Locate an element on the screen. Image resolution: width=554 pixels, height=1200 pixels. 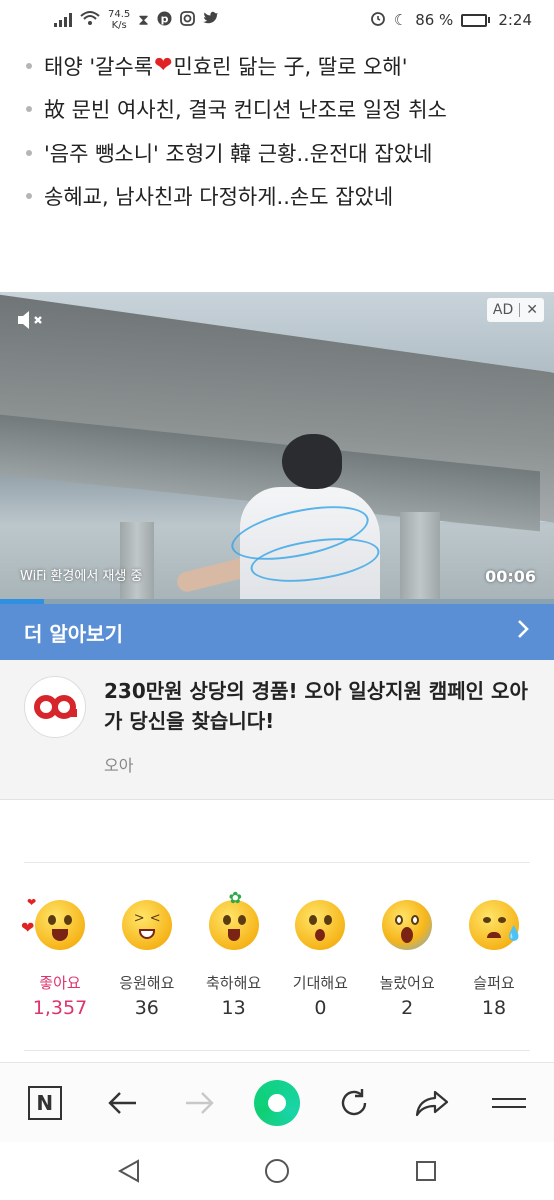
headline-link: '음주 뺑소니' 조형기 韓 근황..운전대 잡았네 is located at coordinates (277, 153).